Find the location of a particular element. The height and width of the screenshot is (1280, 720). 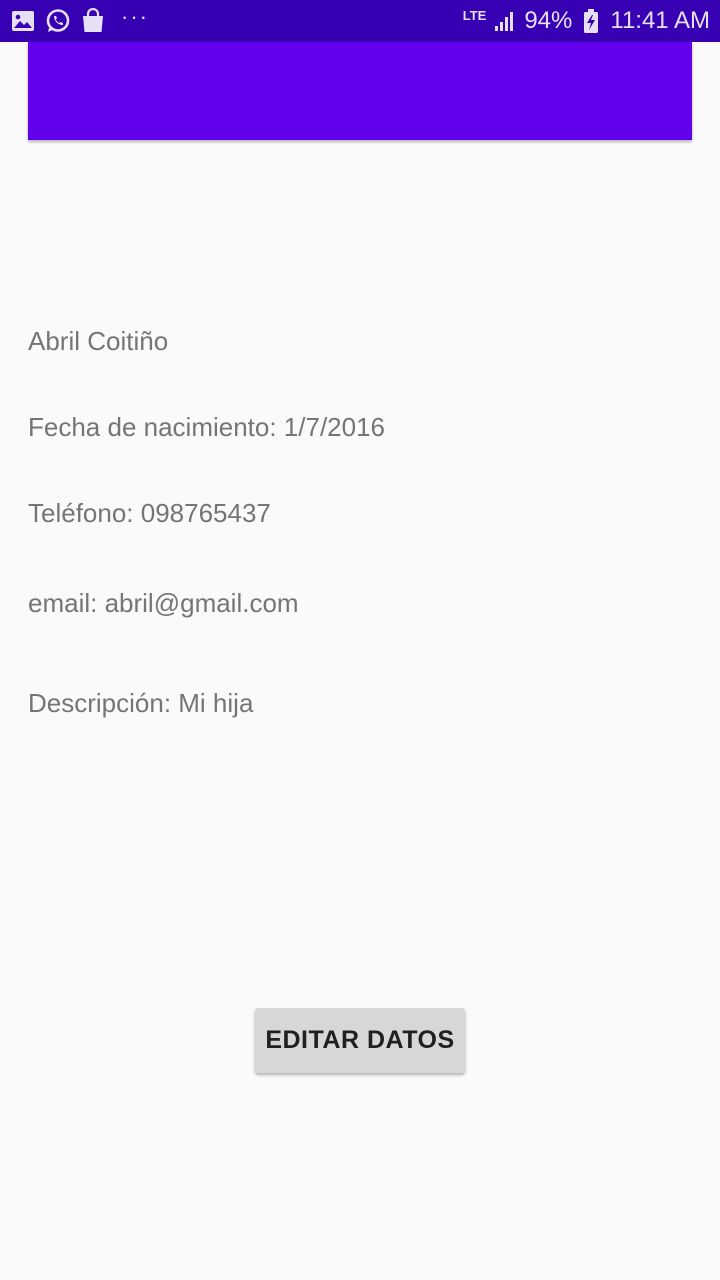

phone-text: Teléfono: 098765437 is located at coordinates (149, 513).